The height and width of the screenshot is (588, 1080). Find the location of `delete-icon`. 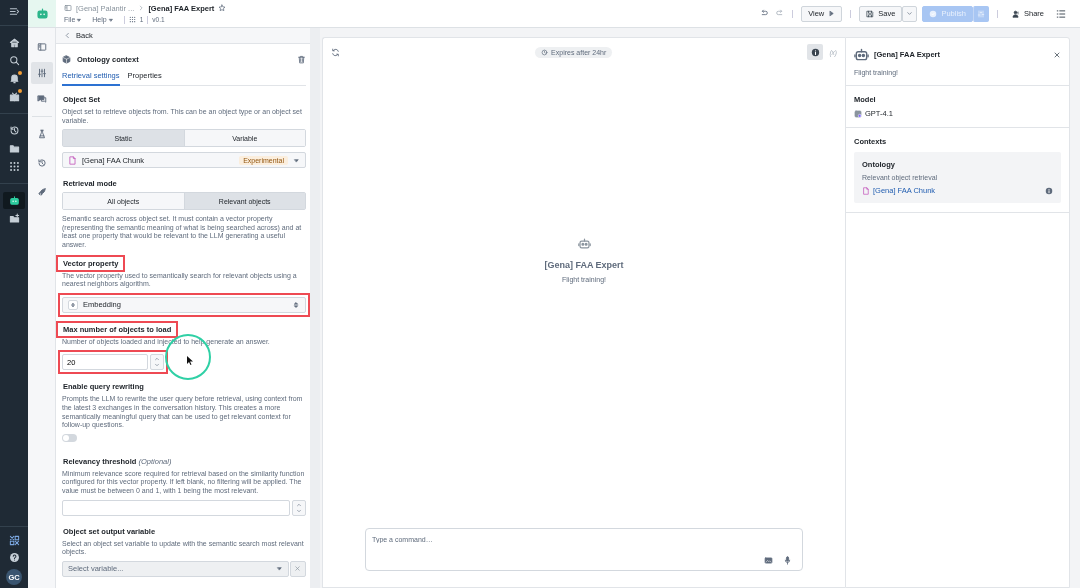

delete-icon is located at coordinates (301, 59).